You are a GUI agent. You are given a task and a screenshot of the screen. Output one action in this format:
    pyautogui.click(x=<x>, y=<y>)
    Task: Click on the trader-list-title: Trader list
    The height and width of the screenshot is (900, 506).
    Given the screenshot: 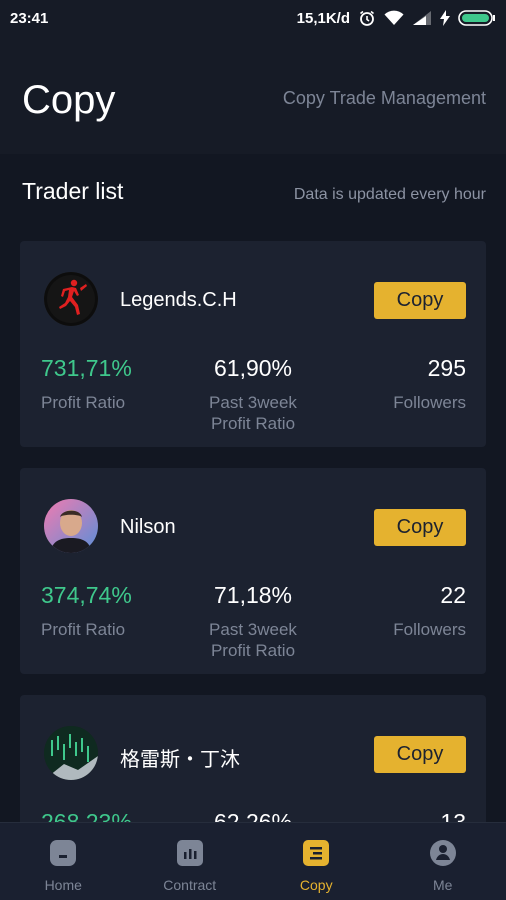 What is the action you would take?
    pyautogui.click(x=73, y=191)
    